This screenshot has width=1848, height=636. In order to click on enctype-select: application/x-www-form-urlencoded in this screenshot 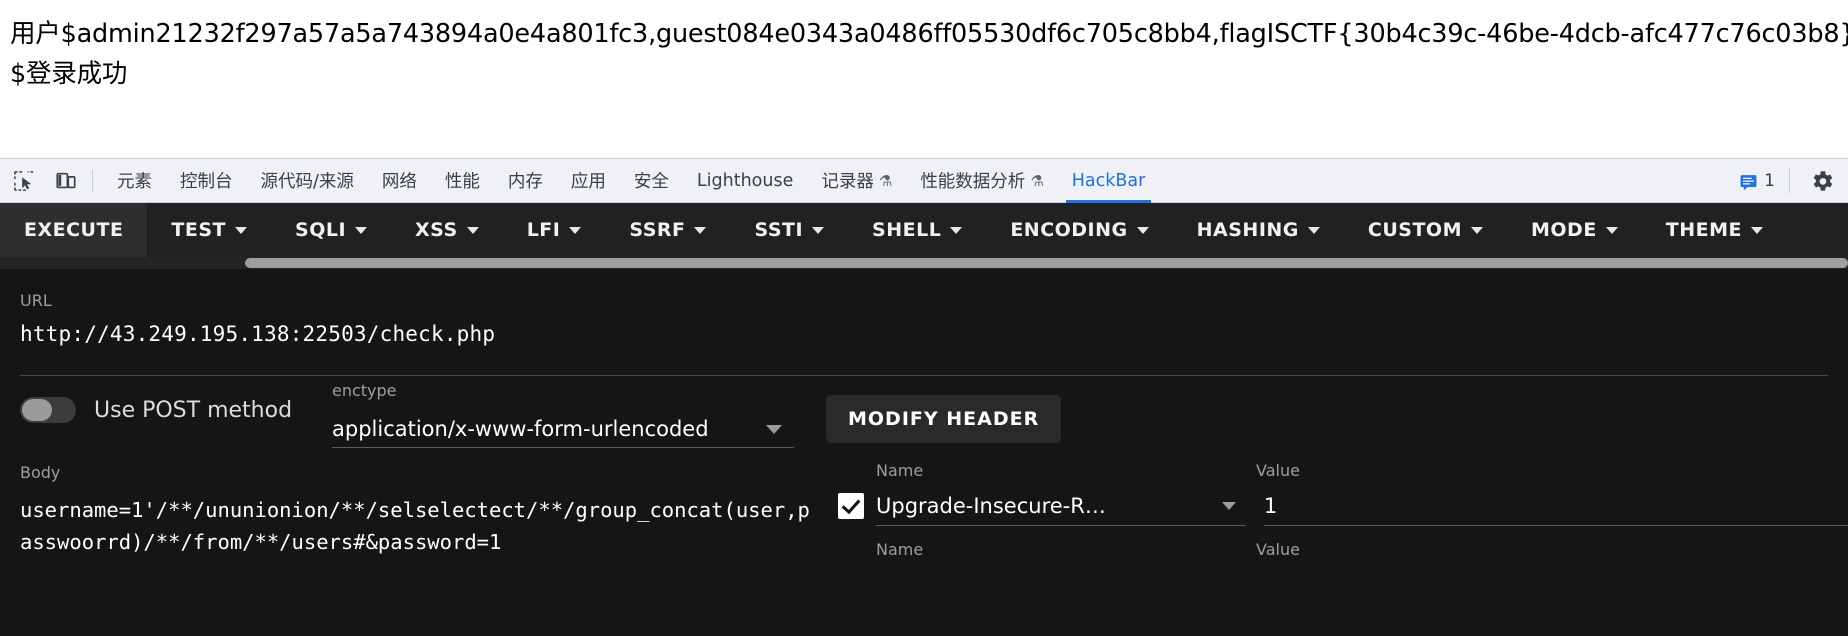, I will do `click(563, 429)`.